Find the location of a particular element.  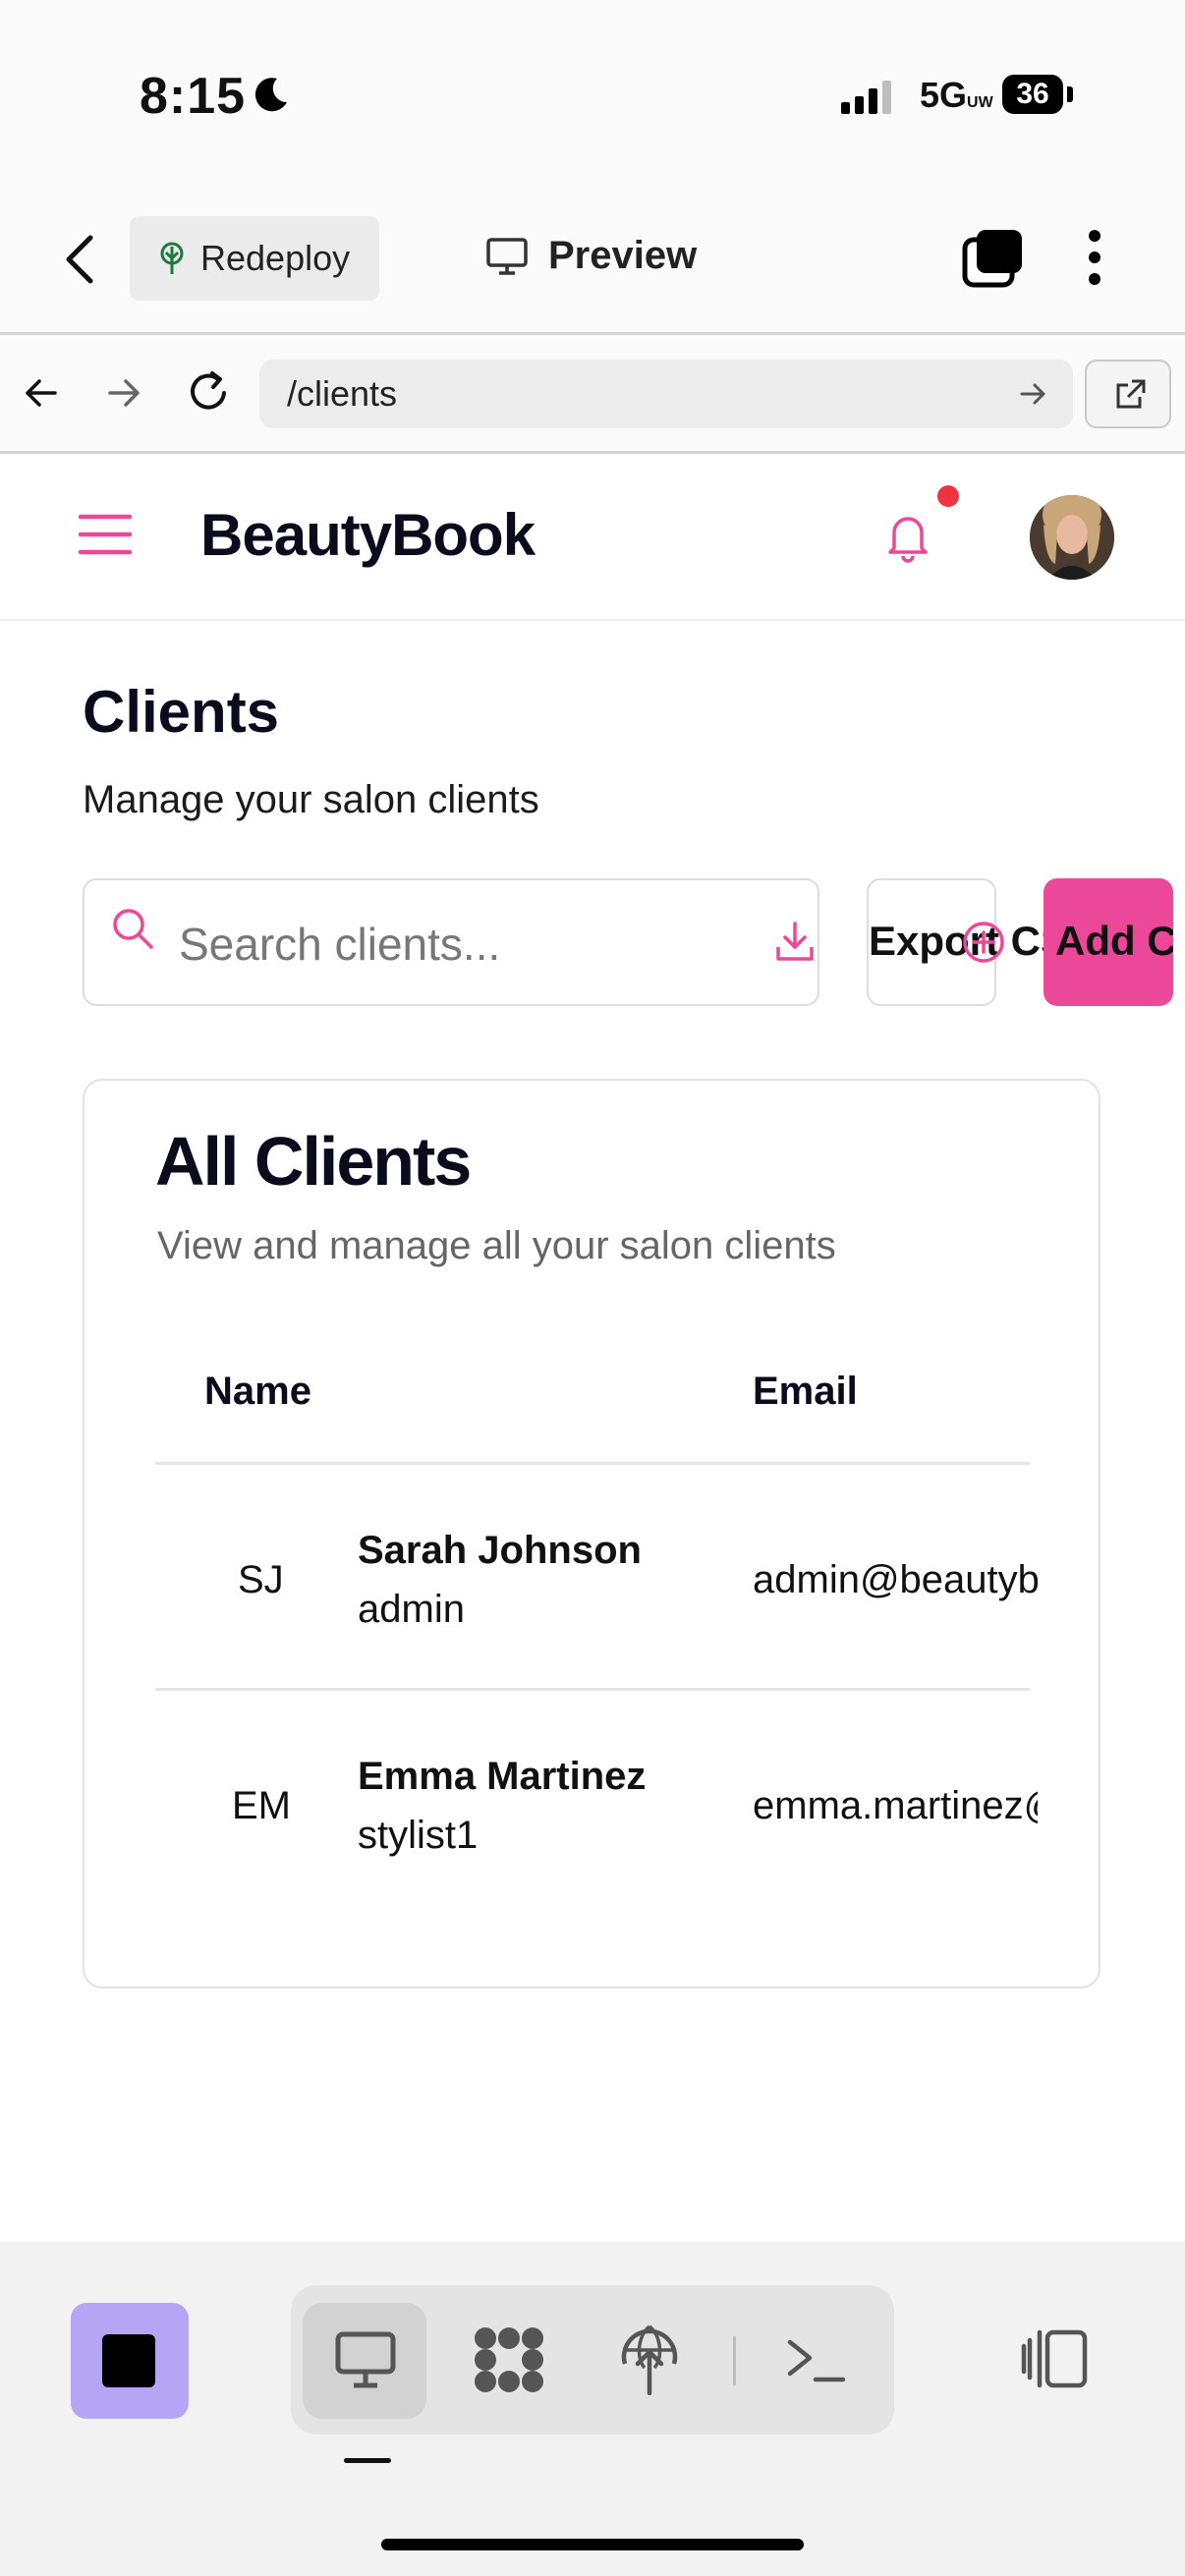

preview-tab: Preview is located at coordinates (591, 256).